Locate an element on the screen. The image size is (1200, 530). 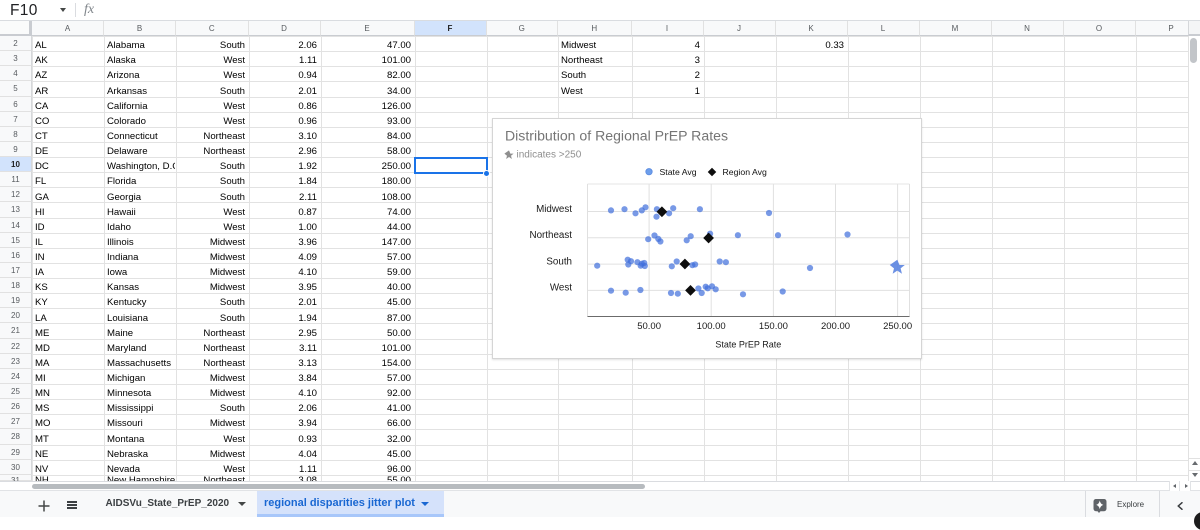
svg-text: 100.00 is located at coordinates (711, 326).